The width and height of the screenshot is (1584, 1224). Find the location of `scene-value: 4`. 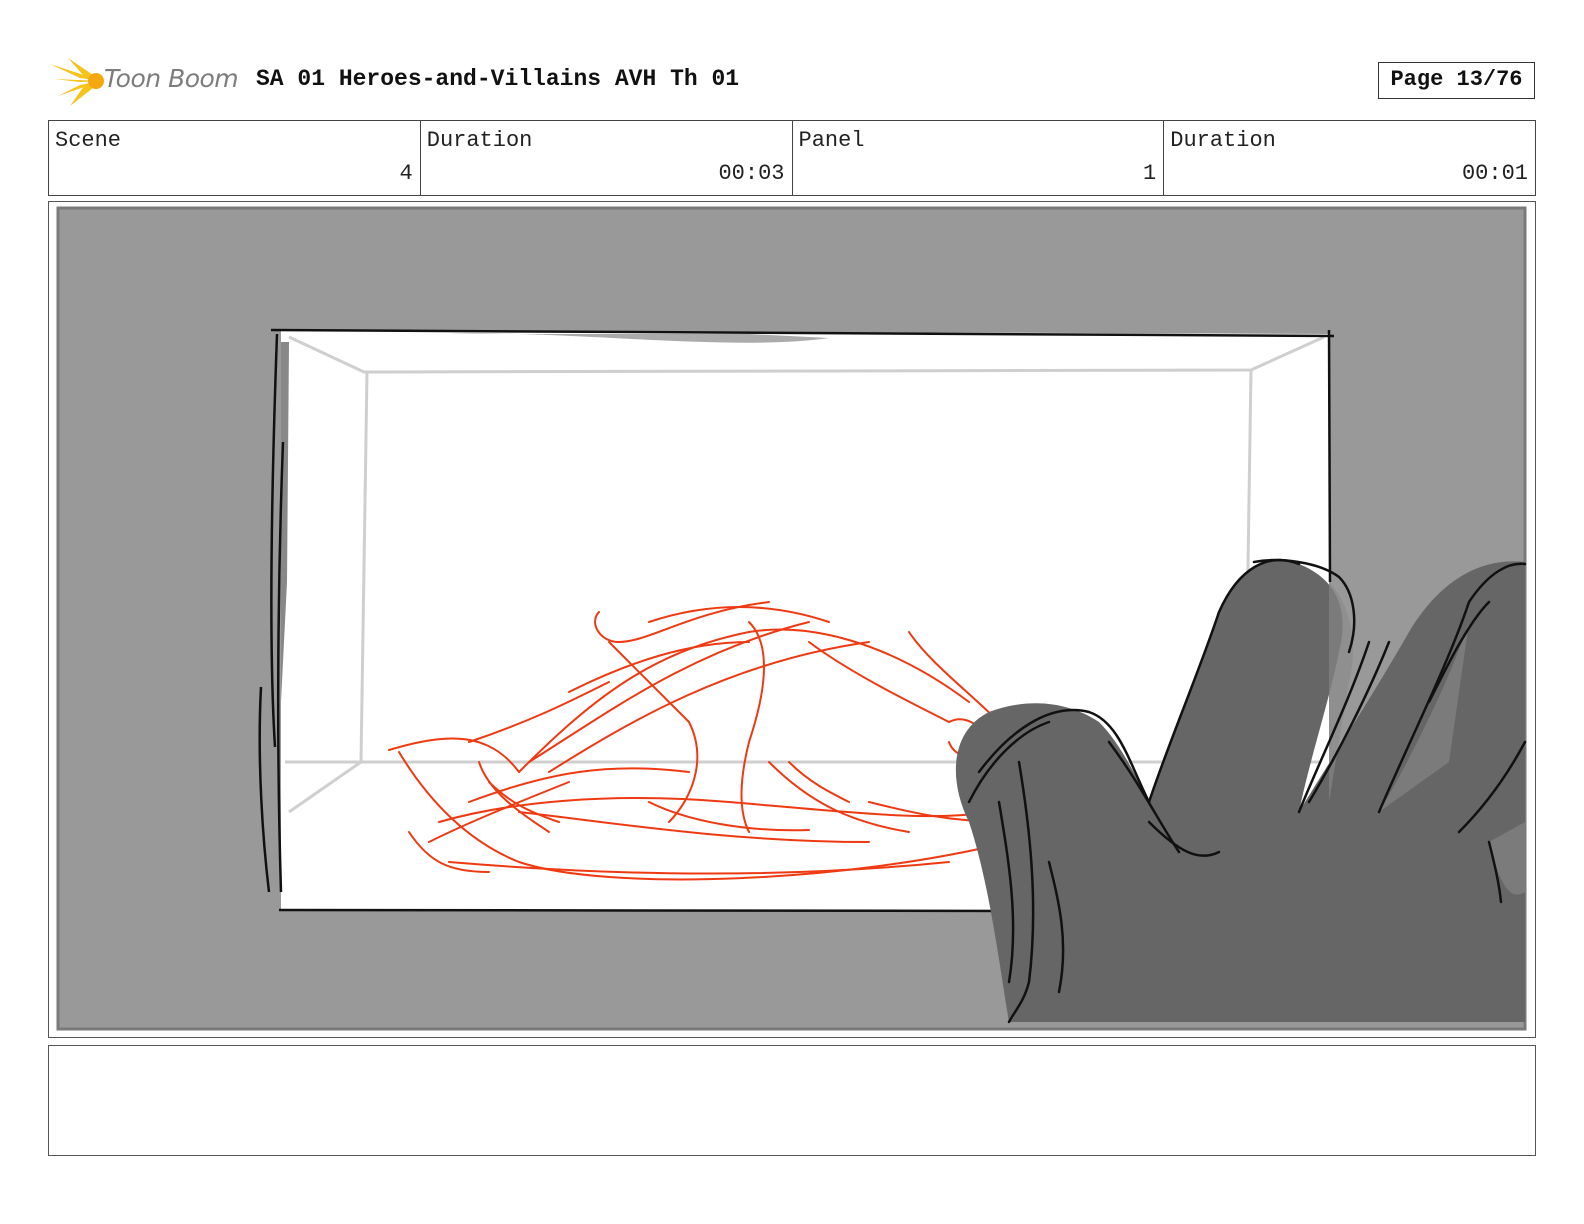

scene-value: 4 is located at coordinates (406, 173).